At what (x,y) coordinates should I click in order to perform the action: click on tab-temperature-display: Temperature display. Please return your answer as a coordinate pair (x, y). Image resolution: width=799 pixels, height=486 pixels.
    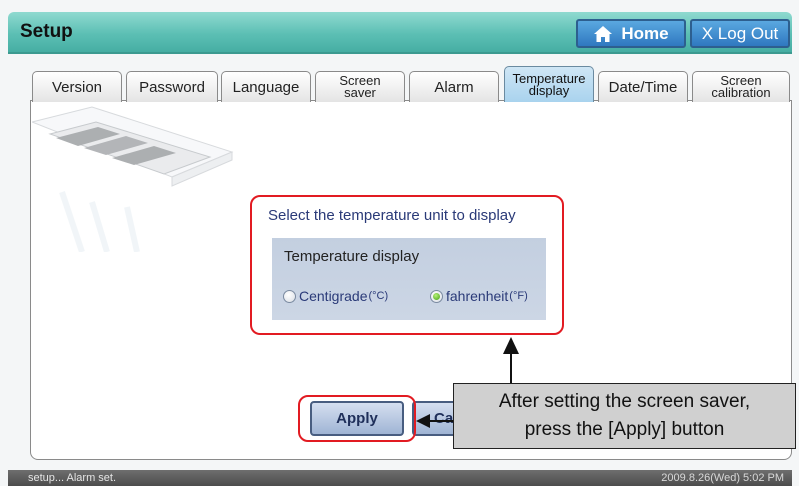
    Looking at the image, I should click on (549, 84).